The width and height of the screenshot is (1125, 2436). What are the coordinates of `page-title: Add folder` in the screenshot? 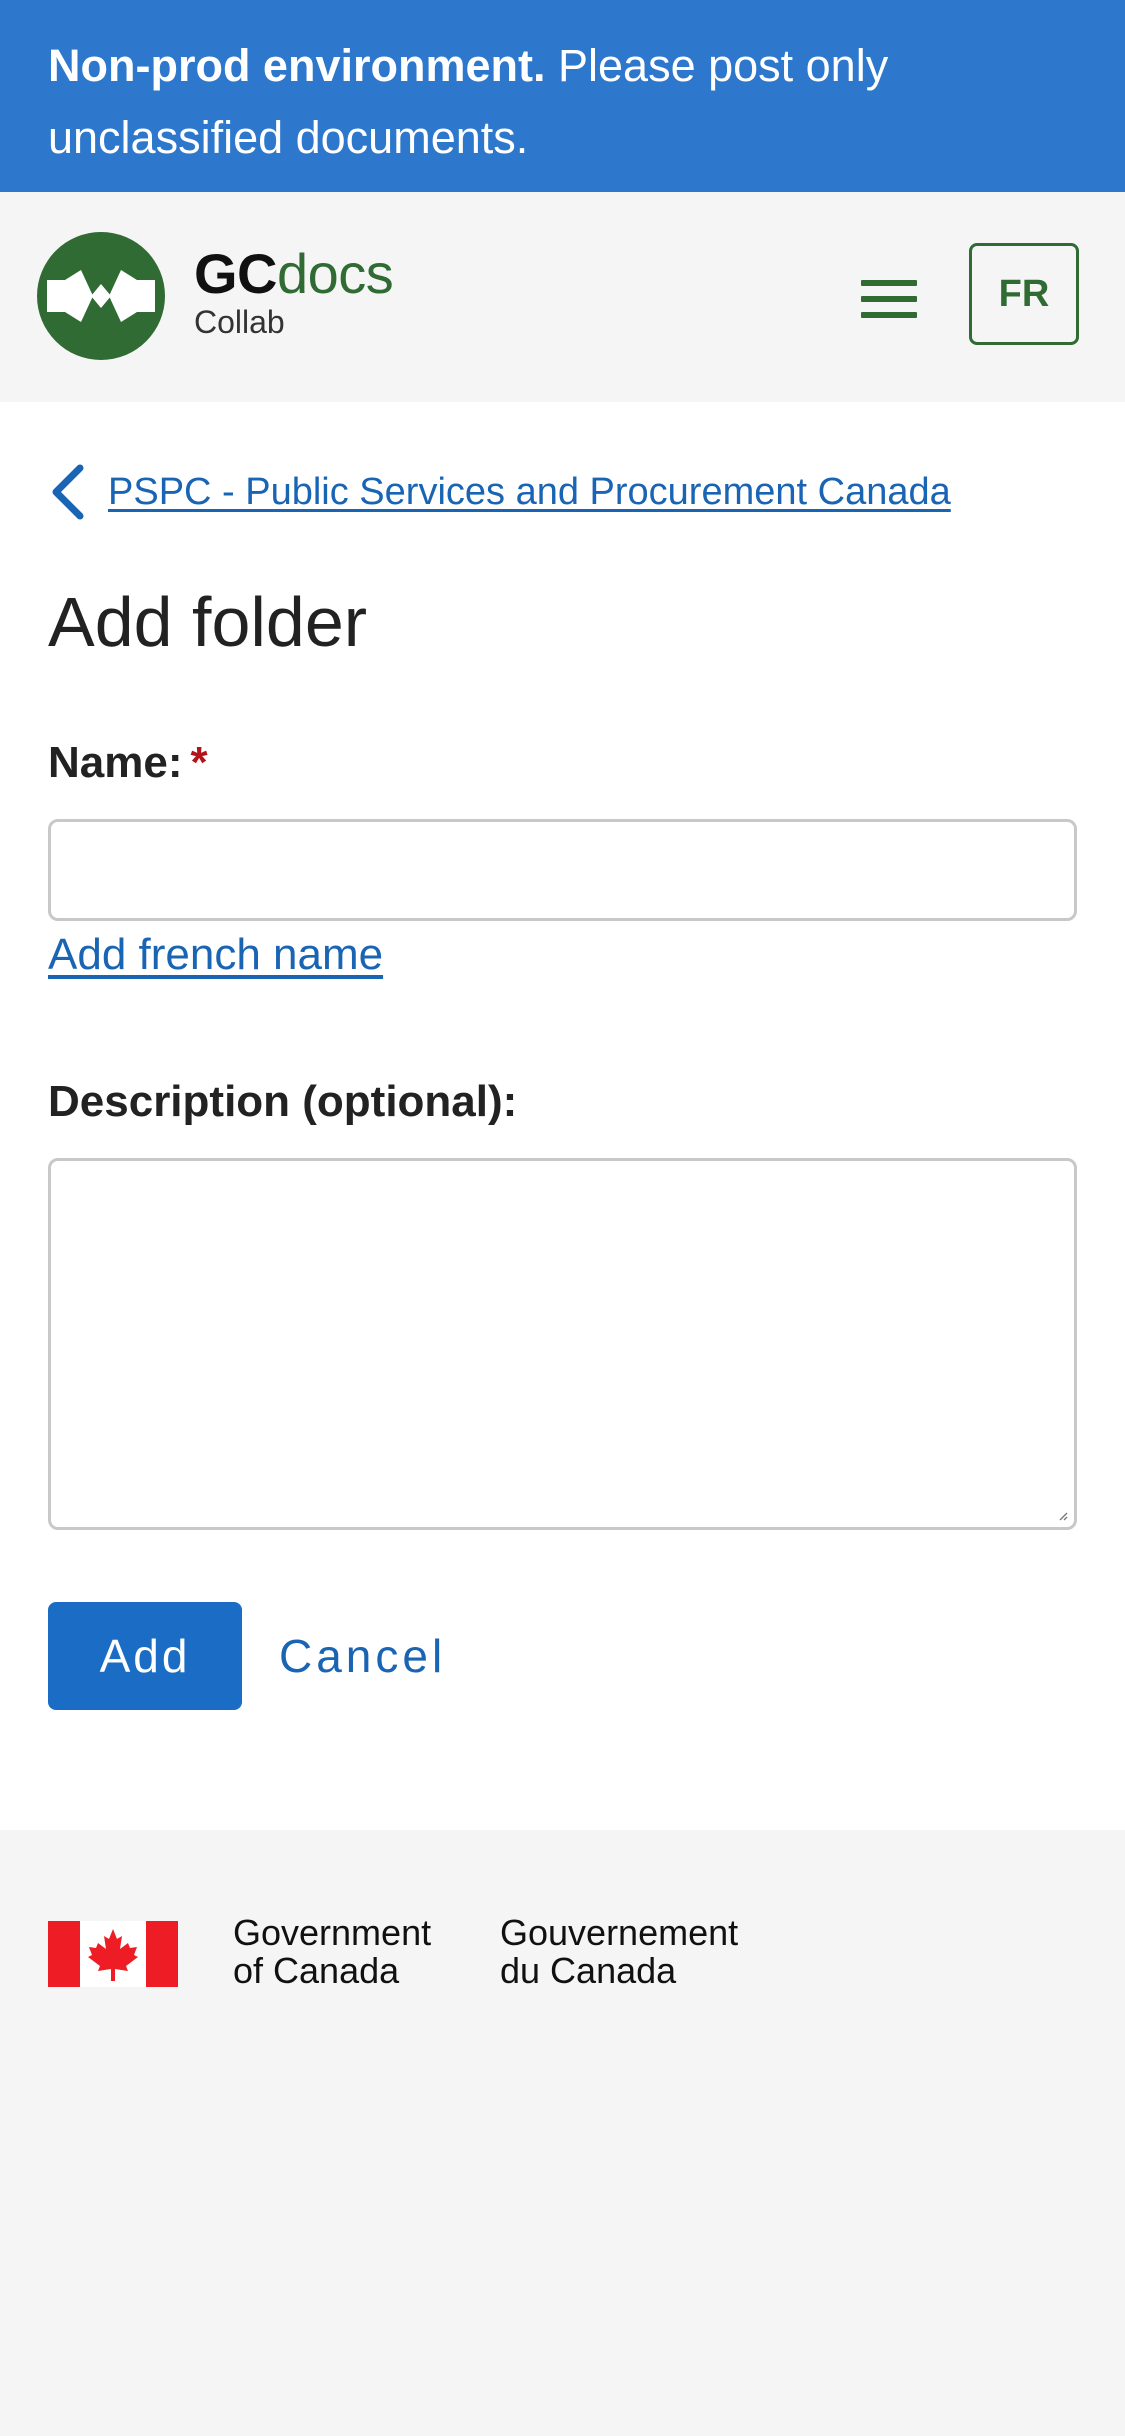 It's located at (208, 622).